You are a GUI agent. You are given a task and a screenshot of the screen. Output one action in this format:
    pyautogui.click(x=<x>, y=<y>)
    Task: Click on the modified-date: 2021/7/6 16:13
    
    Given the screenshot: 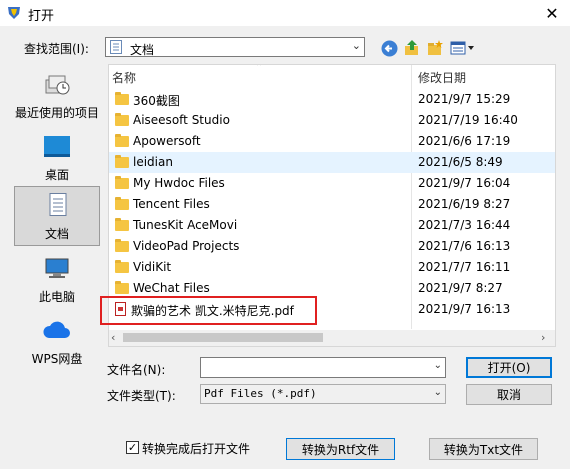 What is the action you would take?
    pyautogui.click(x=464, y=246)
    